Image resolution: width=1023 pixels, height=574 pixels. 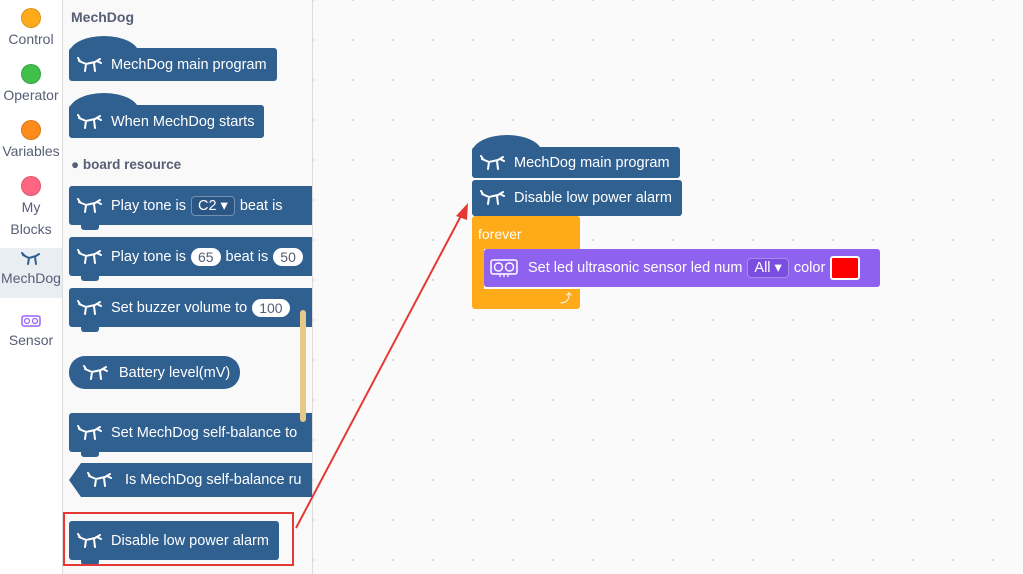 What do you see at coordinates (31, 186) in the screenshot?
I see `my-blocks-color-icon` at bounding box center [31, 186].